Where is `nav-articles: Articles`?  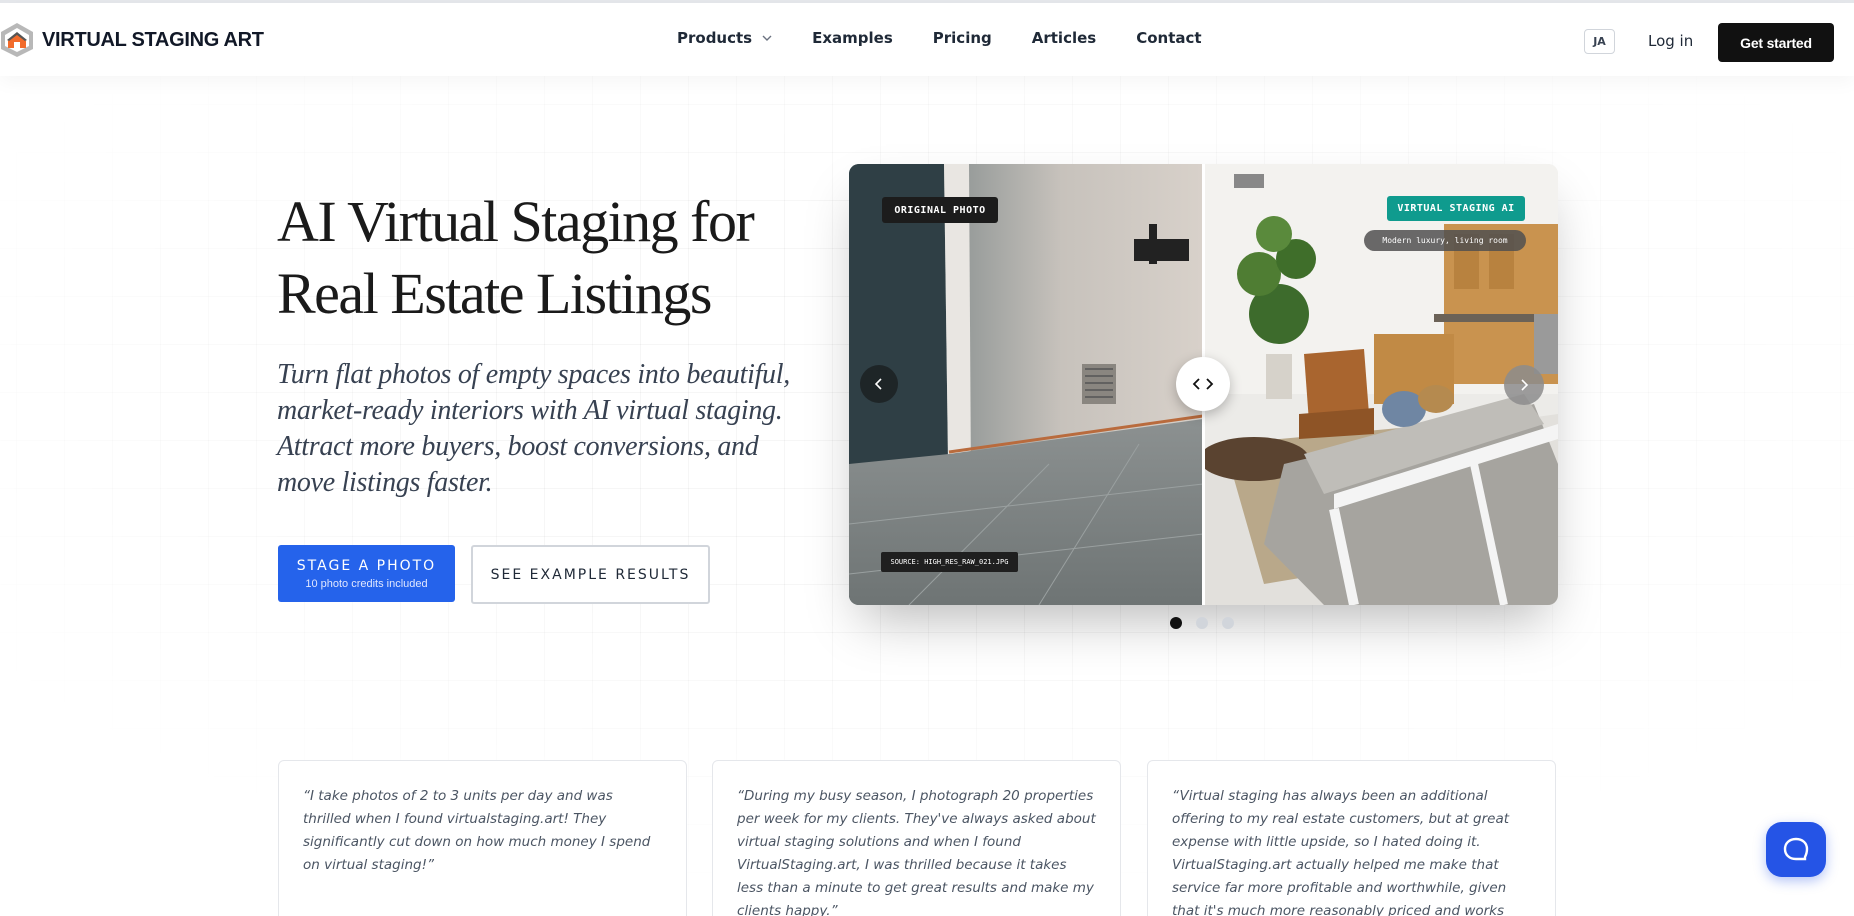 nav-articles: Articles is located at coordinates (1064, 38).